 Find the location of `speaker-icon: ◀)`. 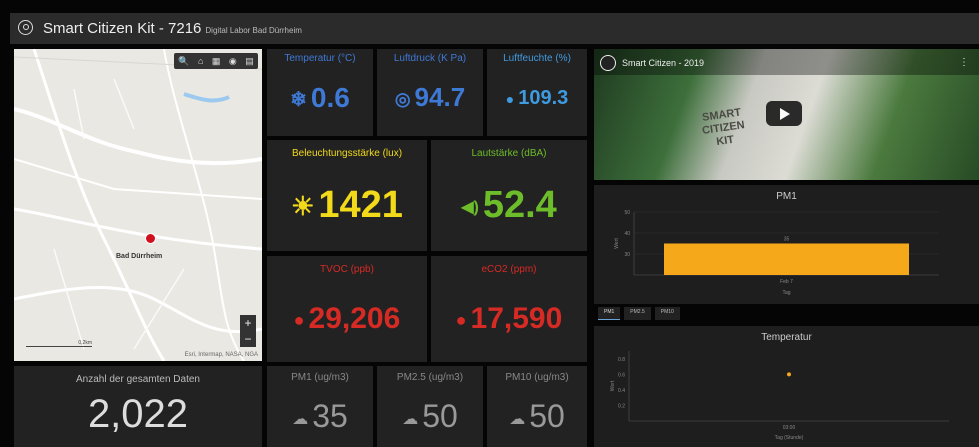

speaker-icon: ◀) is located at coordinates (470, 207).